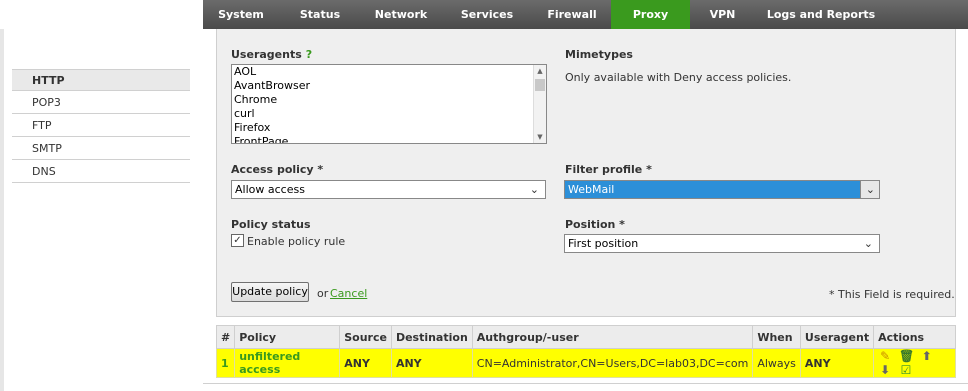  I want to click on nav-system: System, so click(241, 14).